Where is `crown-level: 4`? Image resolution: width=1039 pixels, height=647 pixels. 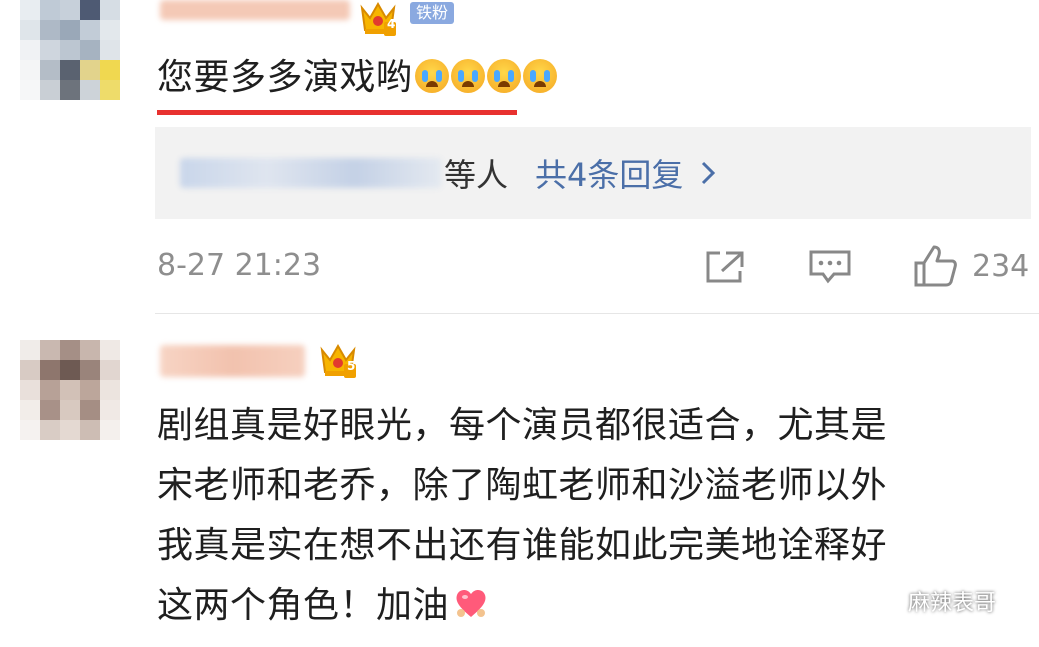 crown-level: 4 is located at coordinates (391, 24).